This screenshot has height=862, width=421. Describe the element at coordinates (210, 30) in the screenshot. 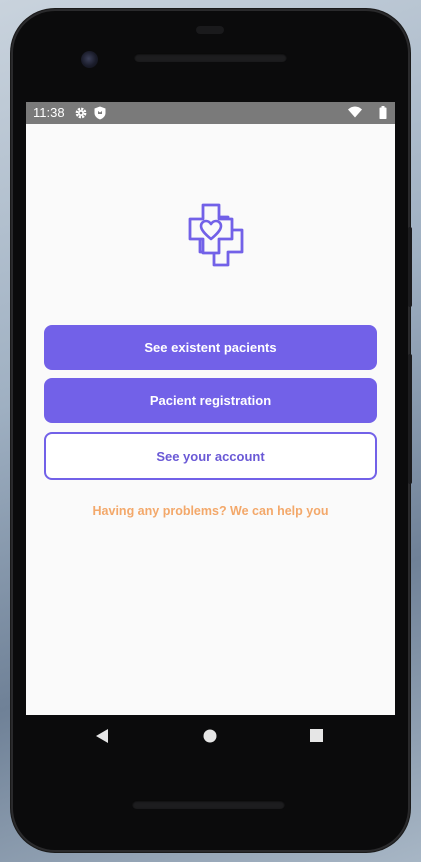

I see `earpiece` at that location.